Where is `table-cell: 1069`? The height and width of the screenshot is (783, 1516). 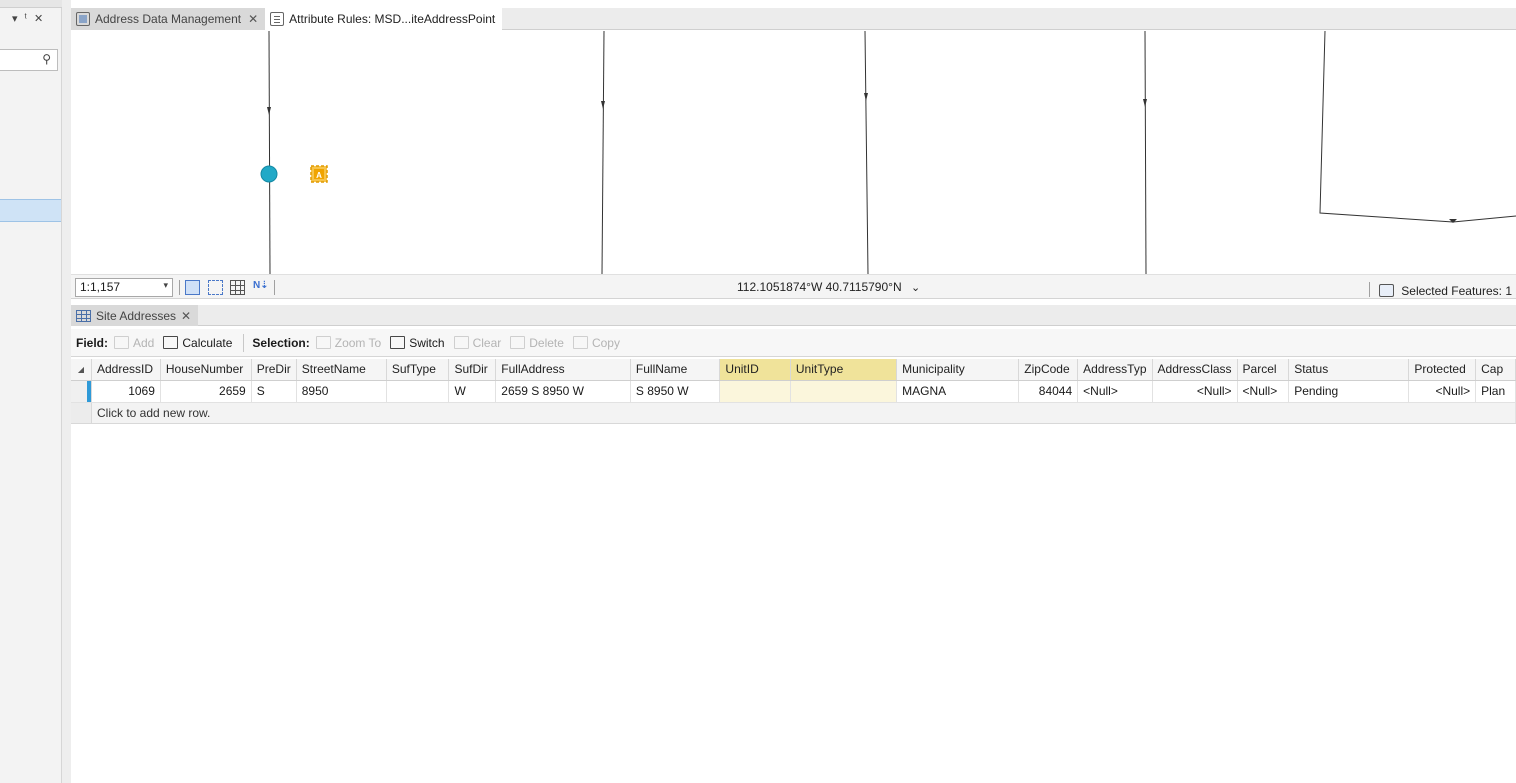
table-cell: 1069 is located at coordinates (126, 391).